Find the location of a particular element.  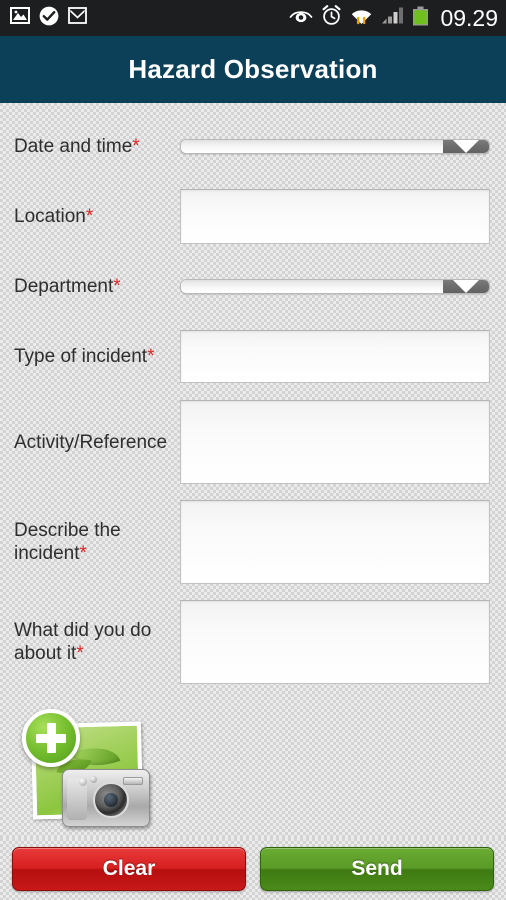

label-text: Department is located at coordinates (64, 286).